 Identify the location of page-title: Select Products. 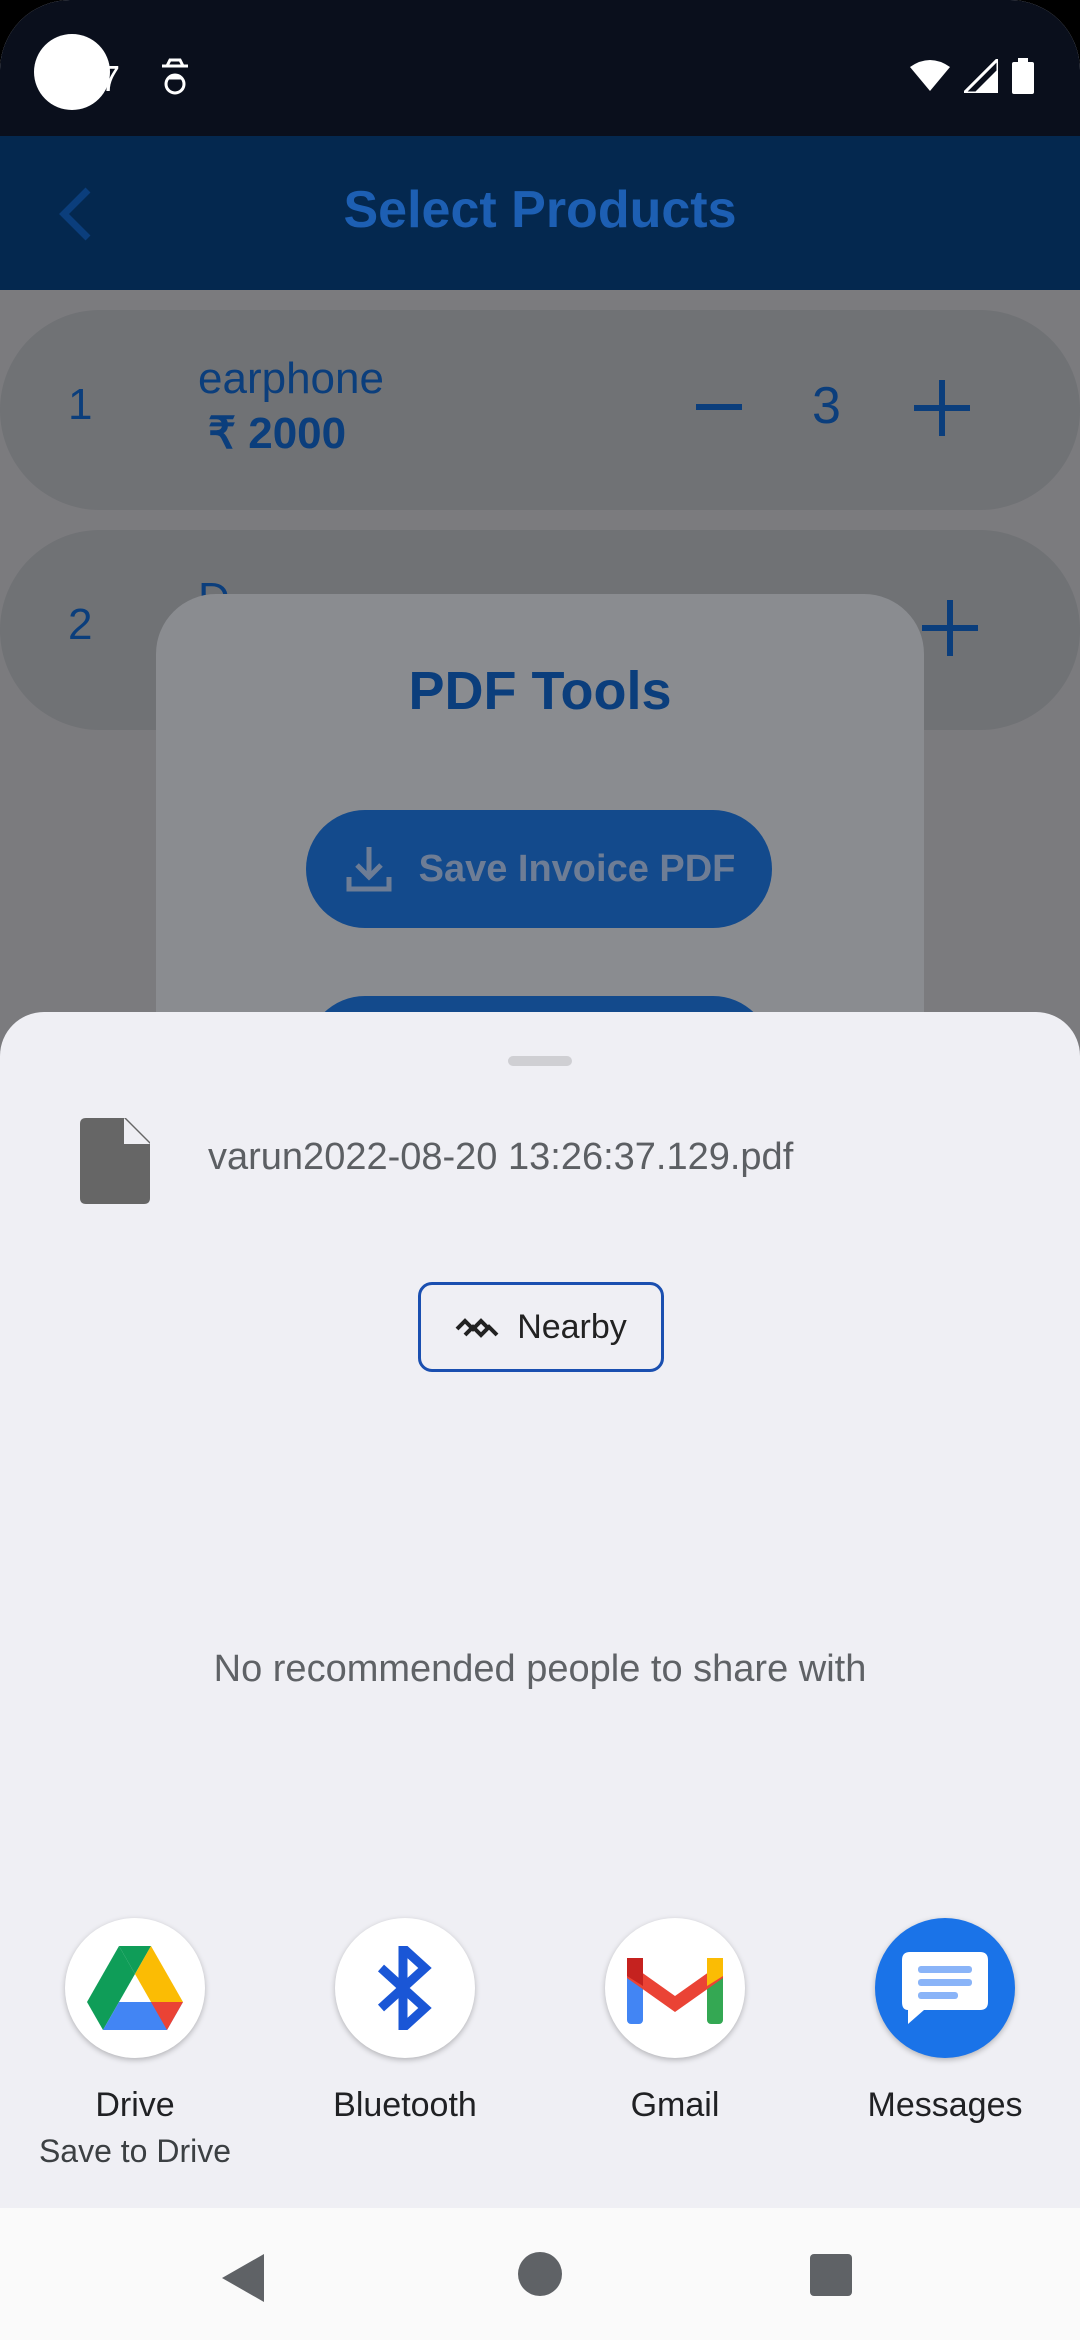
(540, 210).